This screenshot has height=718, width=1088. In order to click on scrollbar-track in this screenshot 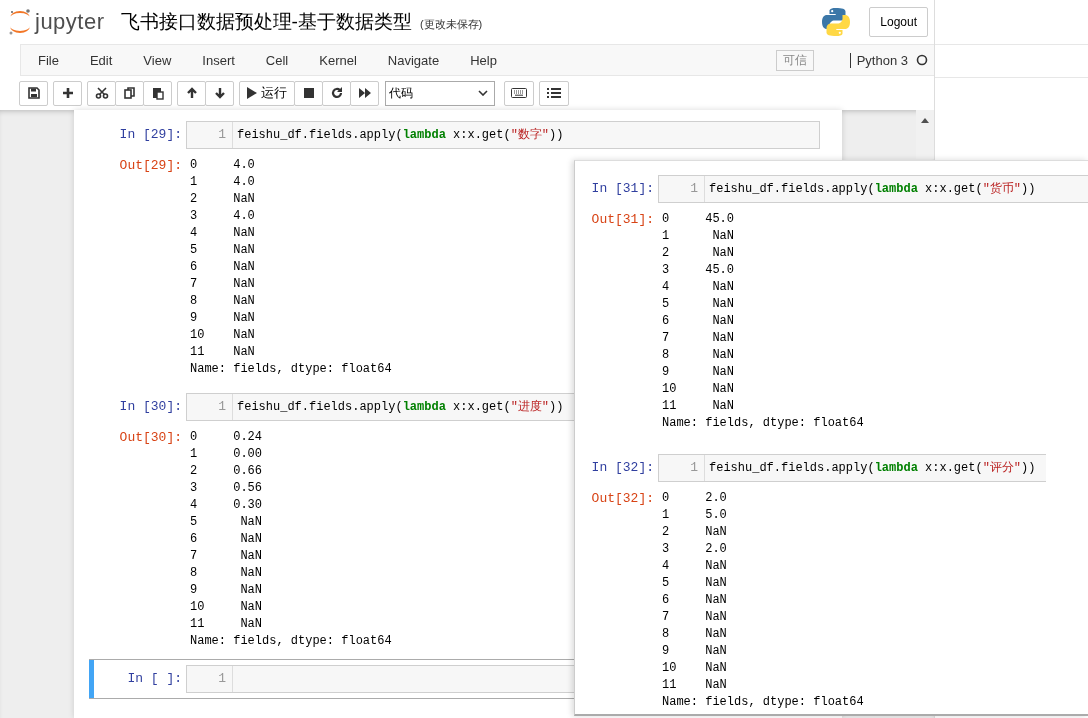, I will do `click(925, 134)`.